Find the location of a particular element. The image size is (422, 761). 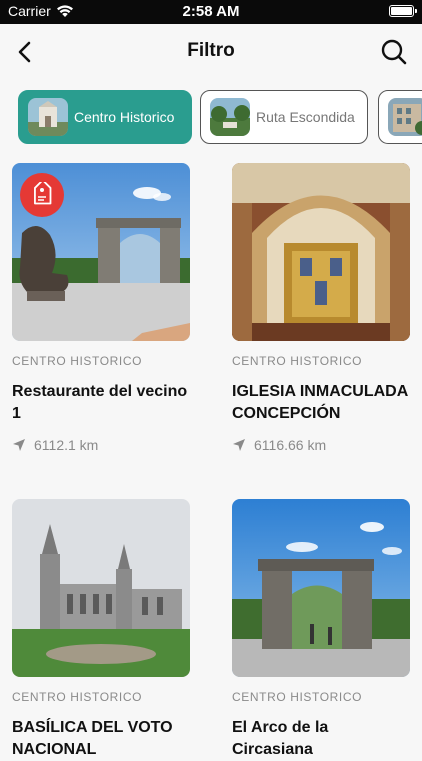

promo-badge is located at coordinates (42, 195).